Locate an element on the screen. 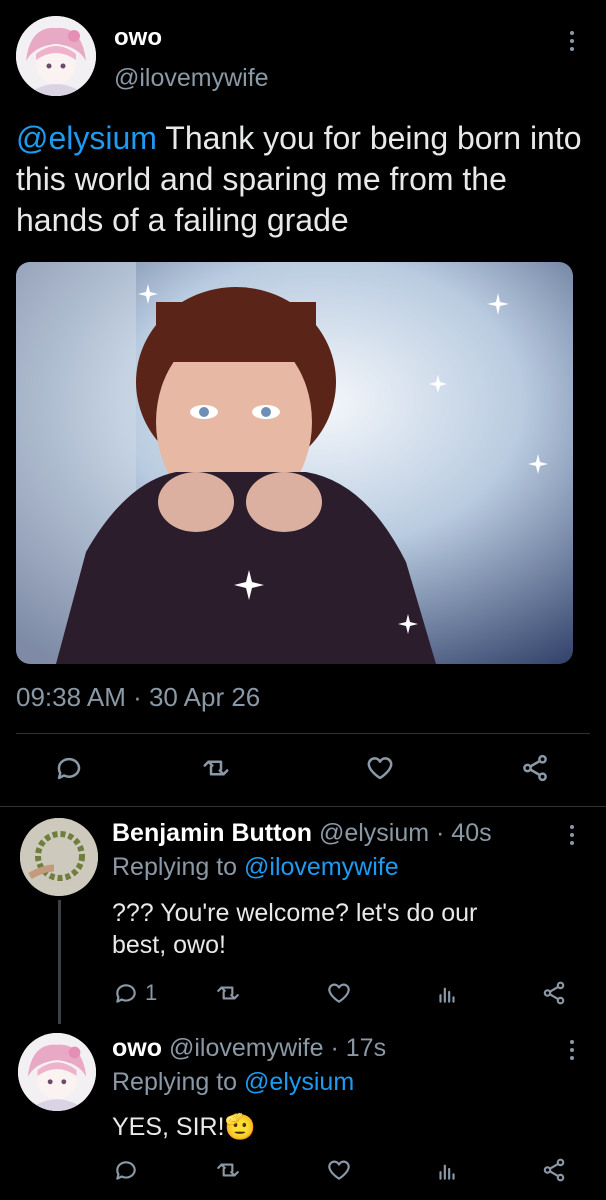 This screenshot has width=606, height=1200. reply-header: Benjamin Button @elysium · 40s is located at coordinates (302, 833).